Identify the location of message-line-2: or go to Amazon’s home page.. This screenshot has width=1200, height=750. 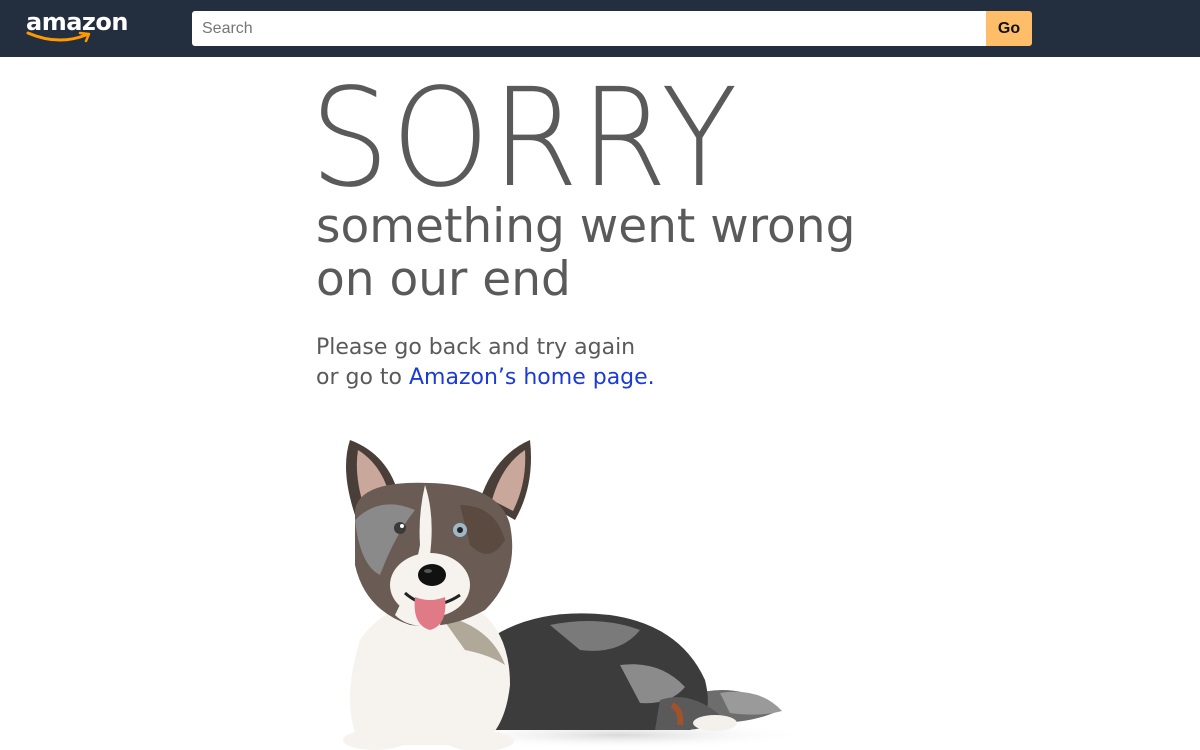
(526, 378).